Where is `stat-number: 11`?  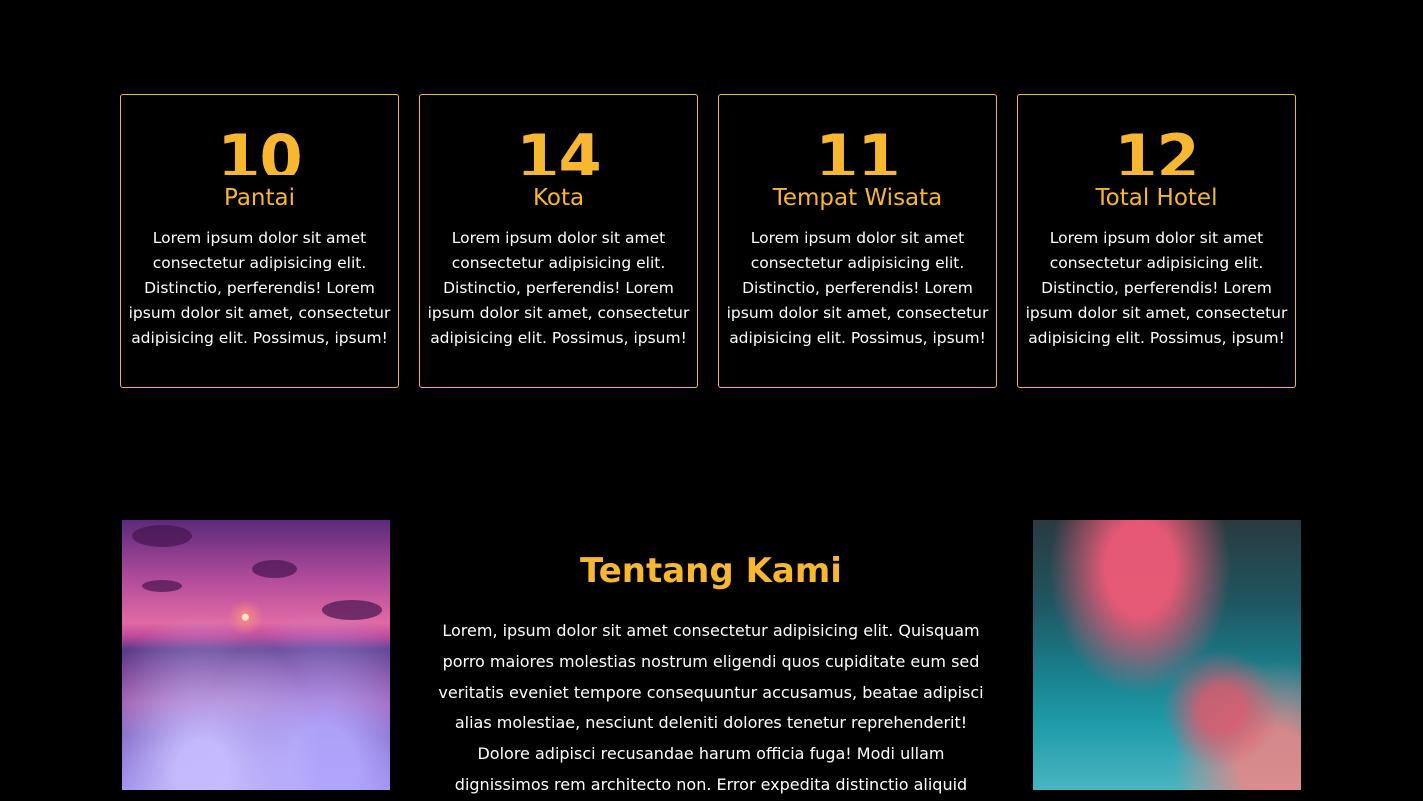 stat-number: 11 is located at coordinates (857, 149).